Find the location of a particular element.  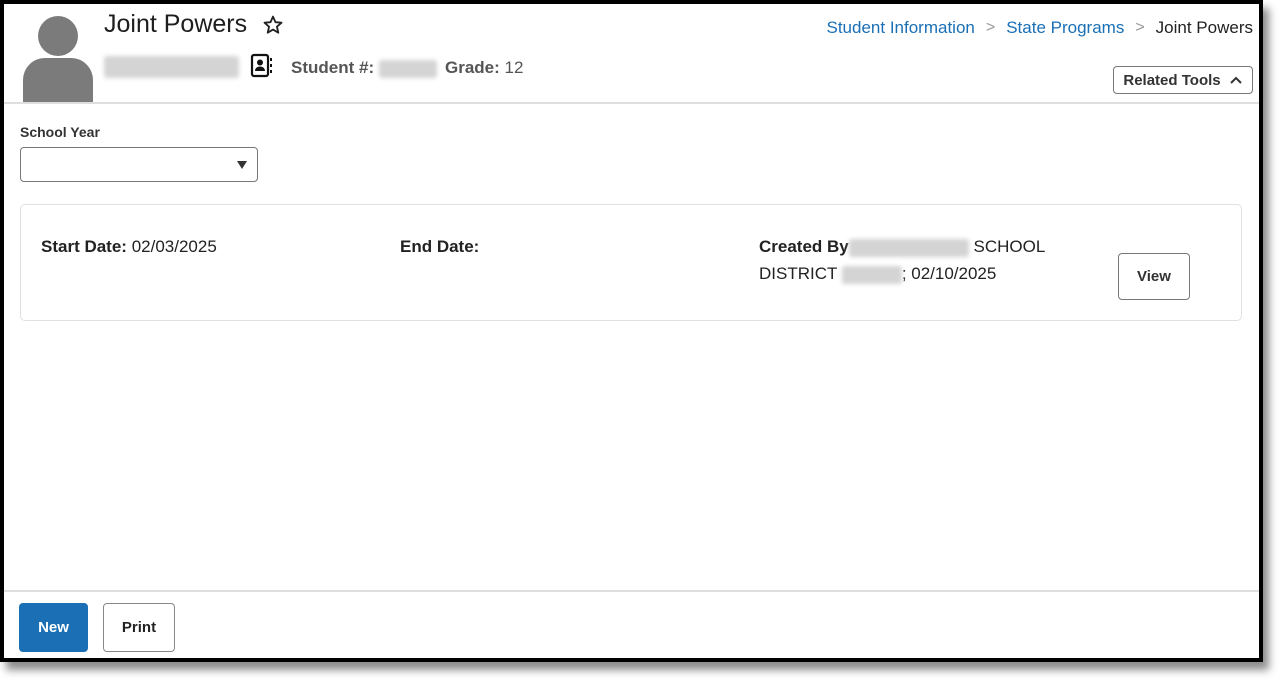

avatar-person-icon is located at coordinates (58, 59).